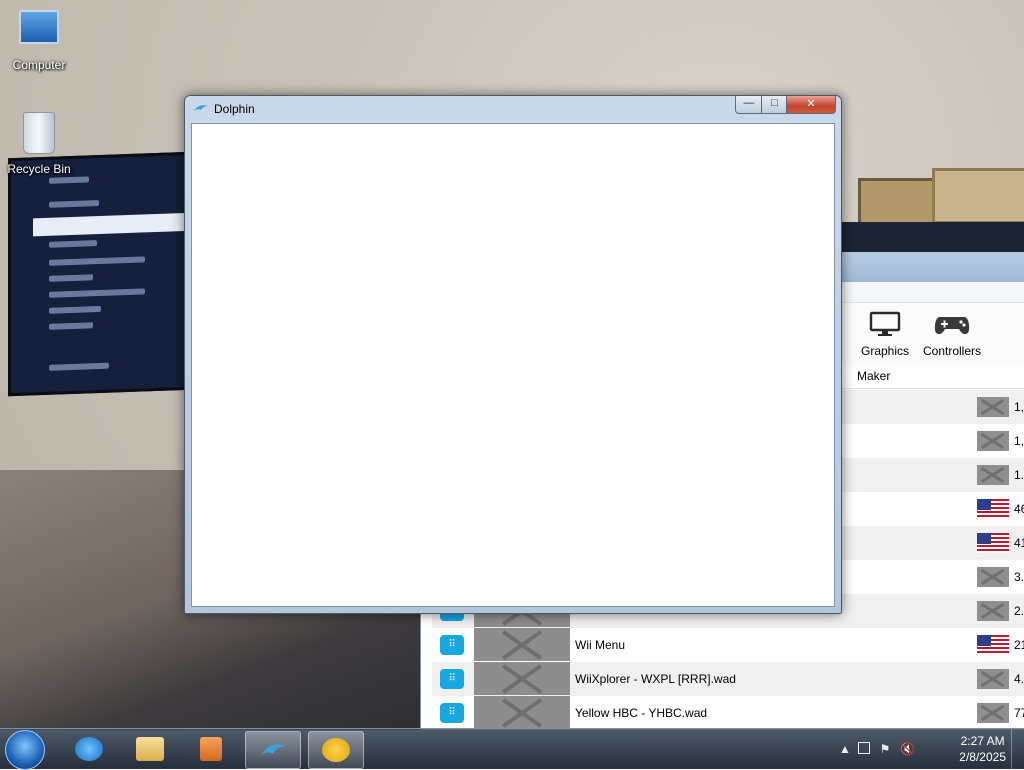 The width and height of the screenshot is (1024, 770). What do you see at coordinates (1019, 475) in the screenshot?
I see `game-size: 1.` at bounding box center [1019, 475].